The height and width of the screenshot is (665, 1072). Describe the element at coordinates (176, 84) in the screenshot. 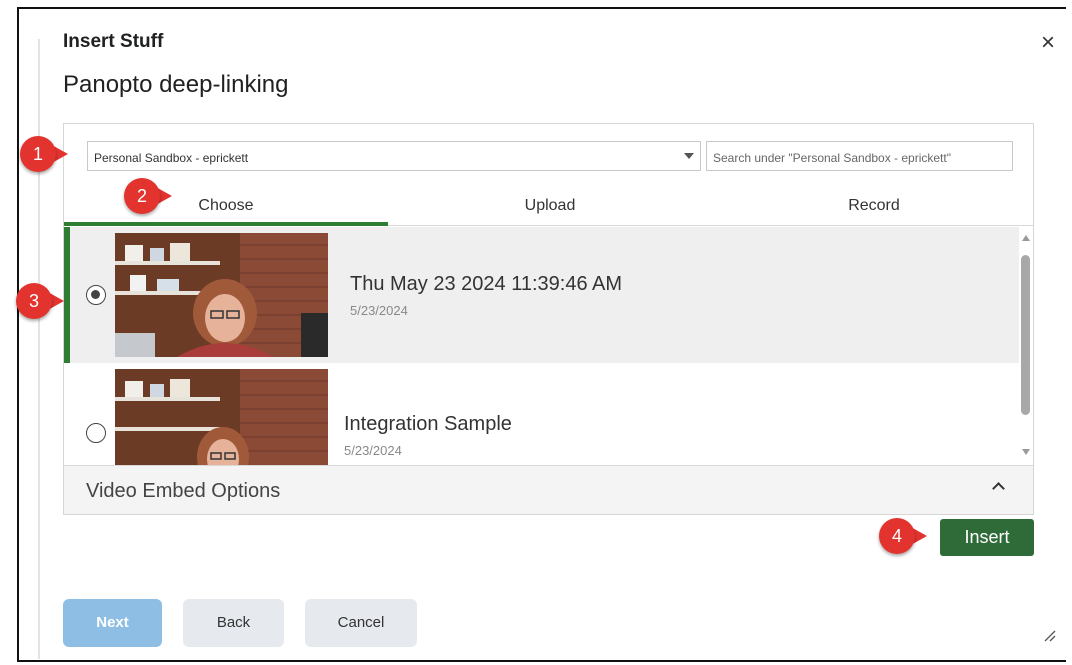

I see `dialog-subtitle: Panopto deep-linking` at that location.